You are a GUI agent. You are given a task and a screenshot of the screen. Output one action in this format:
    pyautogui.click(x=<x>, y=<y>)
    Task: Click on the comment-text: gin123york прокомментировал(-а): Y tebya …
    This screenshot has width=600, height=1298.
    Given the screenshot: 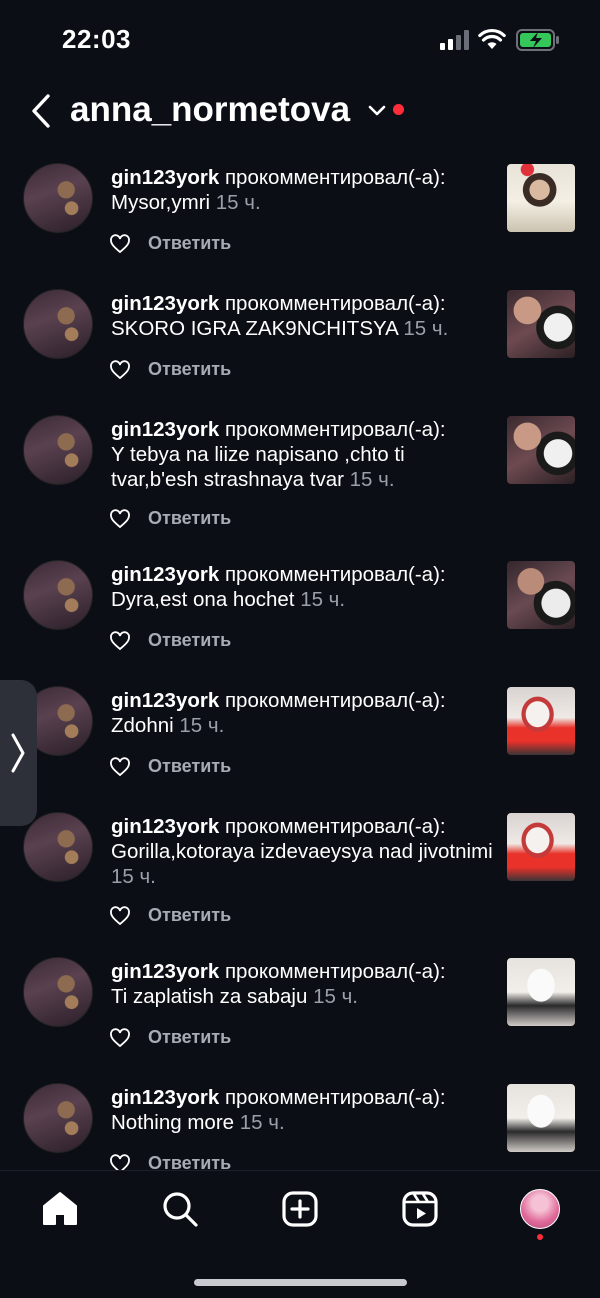 What is the action you would take?
    pyautogui.click(x=303, y=454)
    